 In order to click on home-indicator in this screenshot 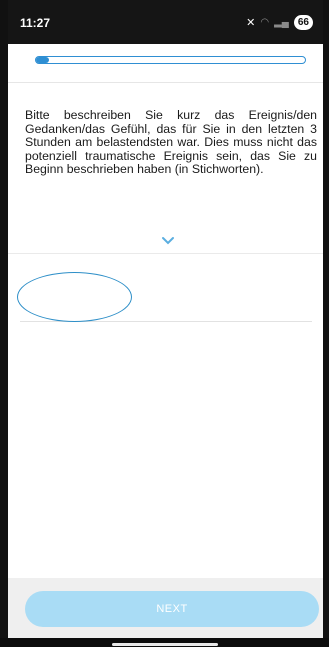, I will do `click(165, 644)`.